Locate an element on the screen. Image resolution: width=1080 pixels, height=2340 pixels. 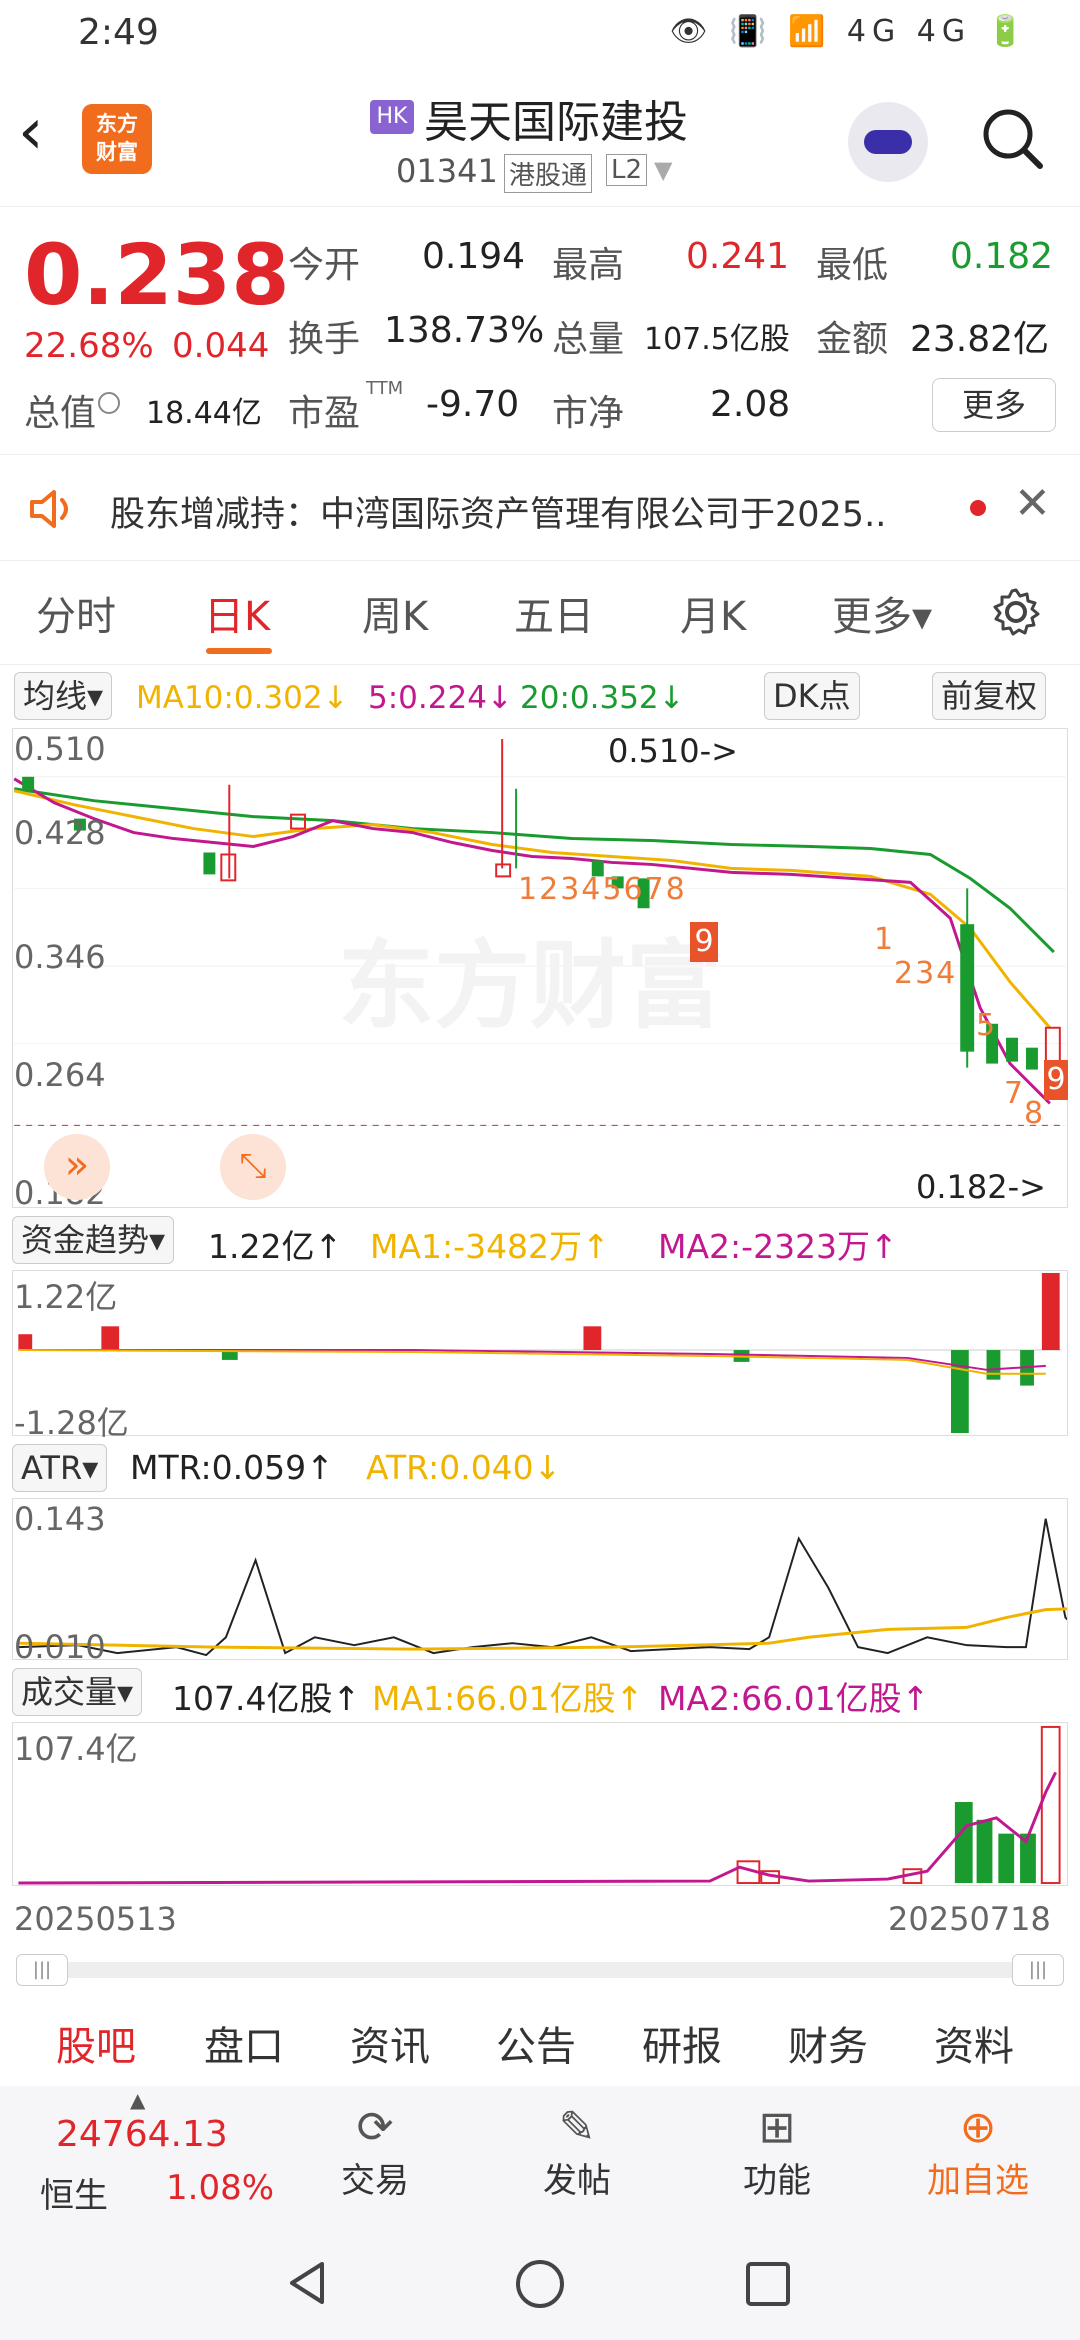
td-num: 6 is located at coordinates (634, 889).